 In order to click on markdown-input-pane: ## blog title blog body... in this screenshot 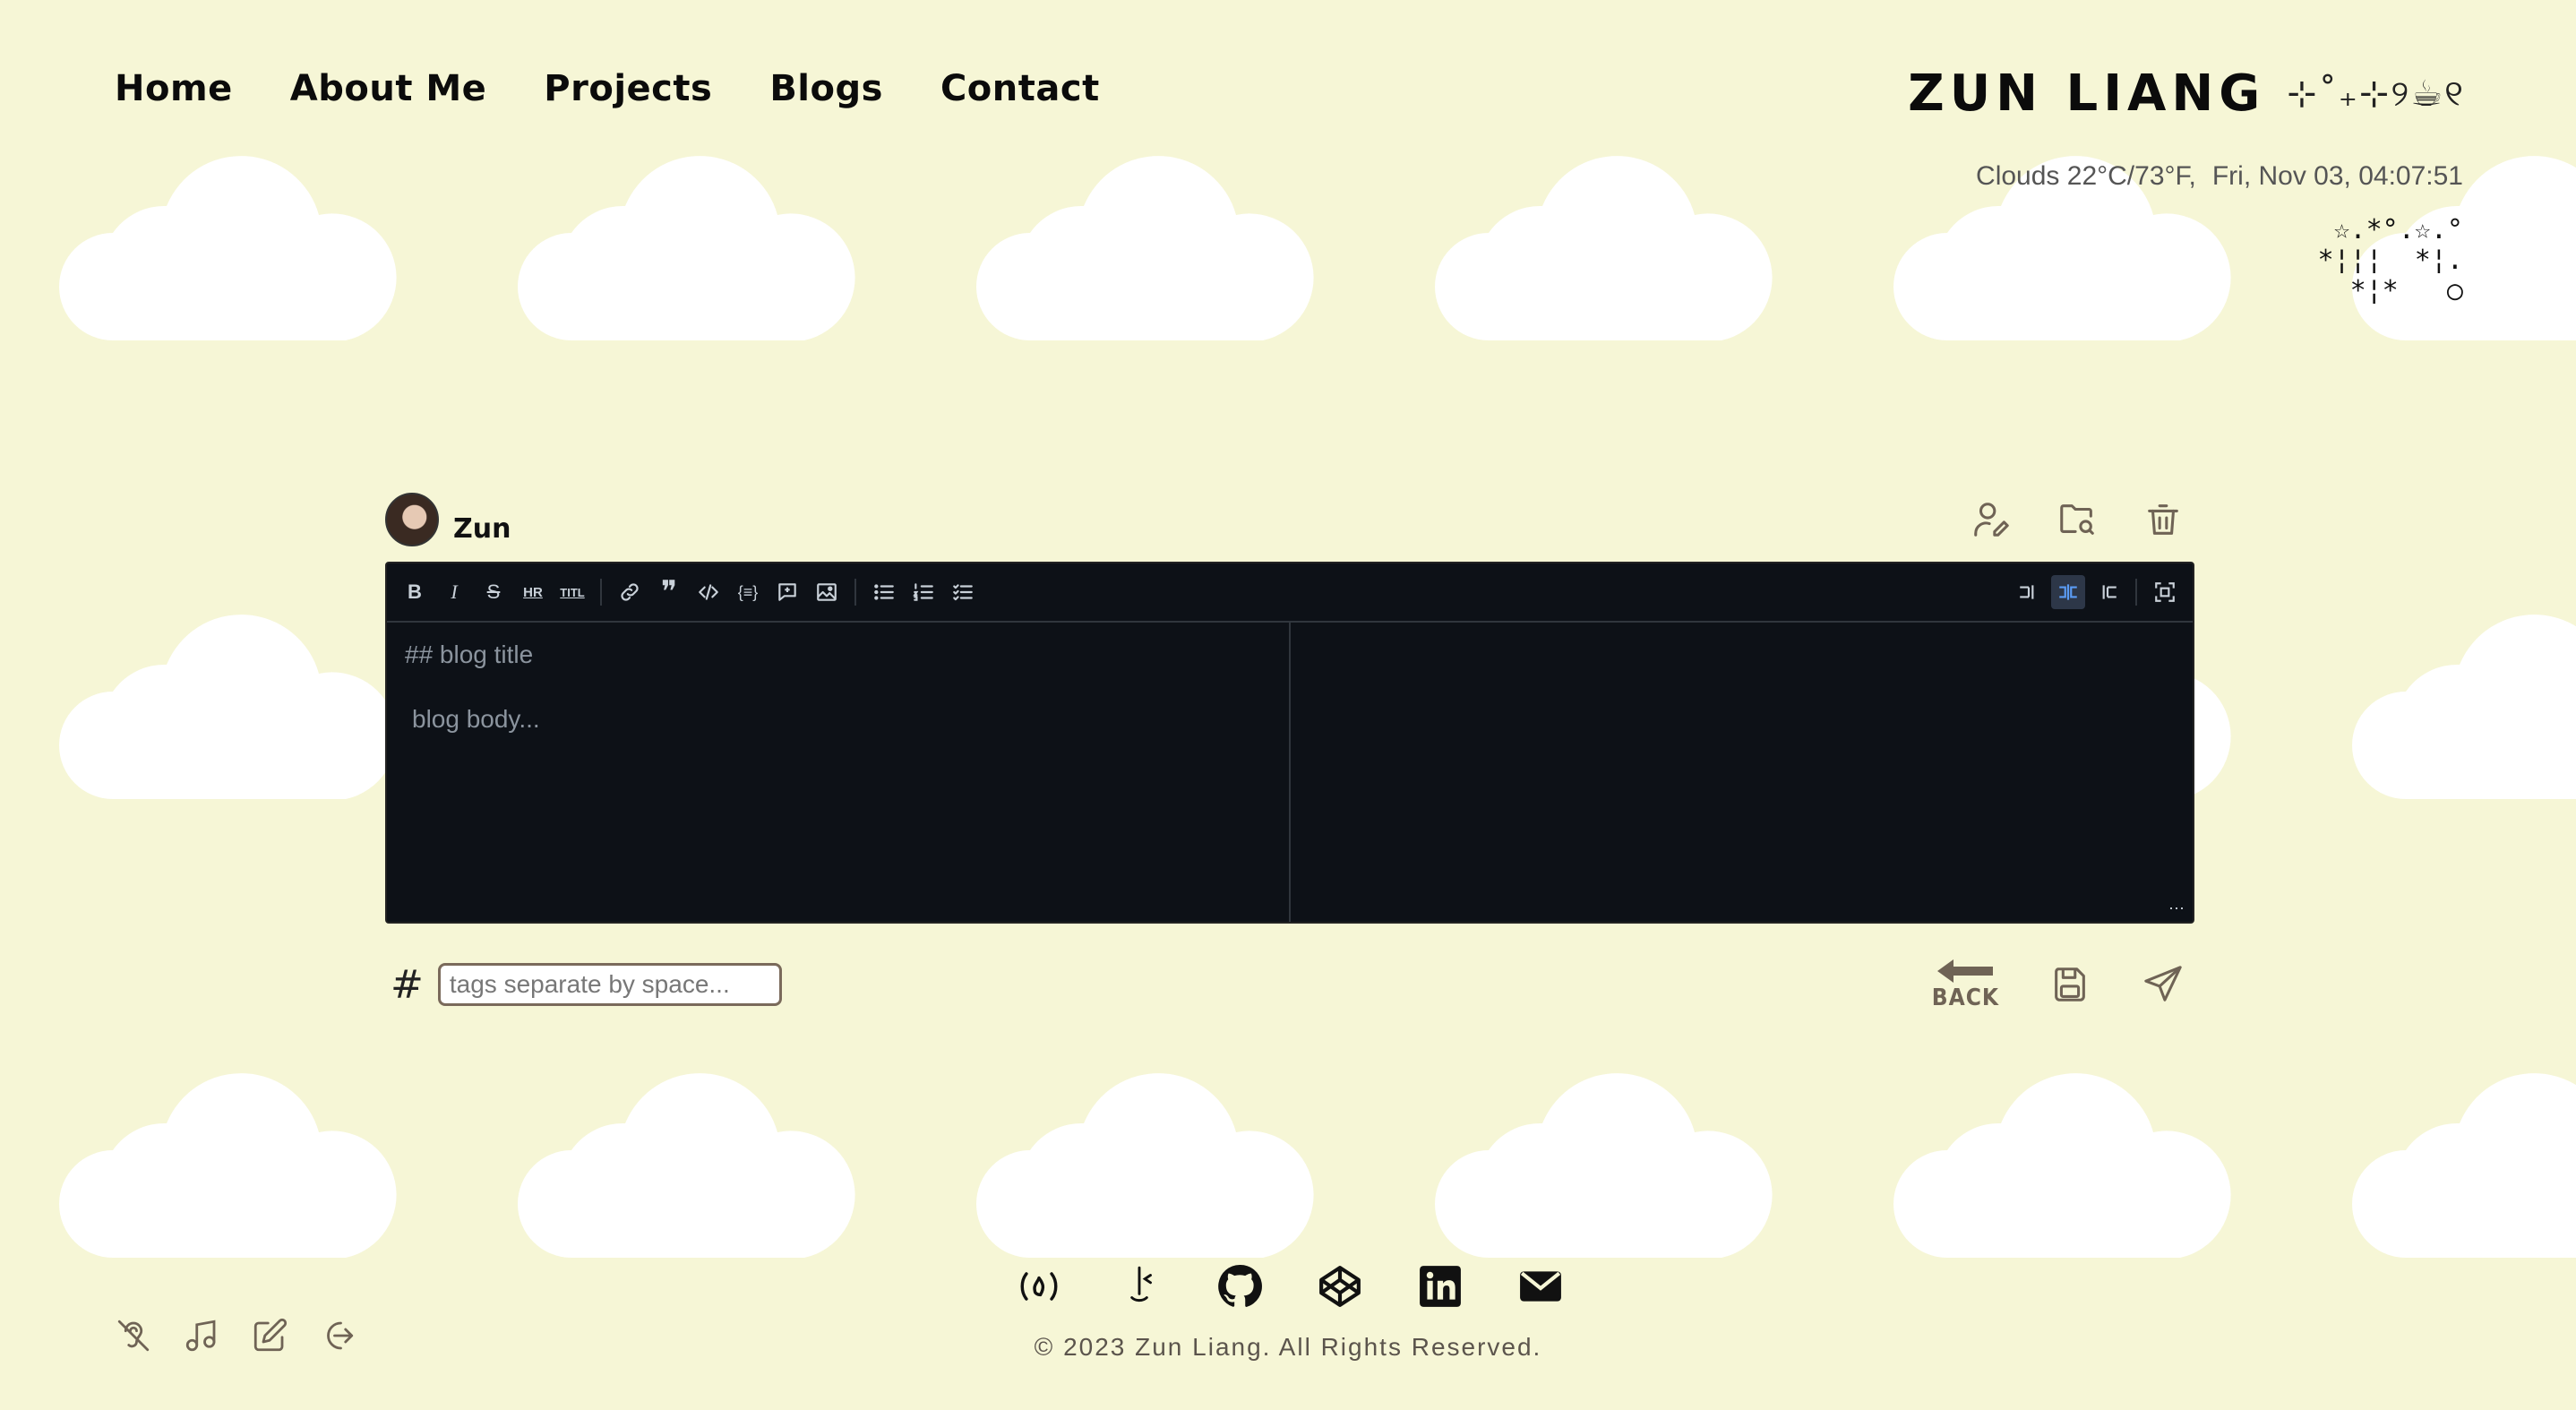, I will do `click(839, 772)`.